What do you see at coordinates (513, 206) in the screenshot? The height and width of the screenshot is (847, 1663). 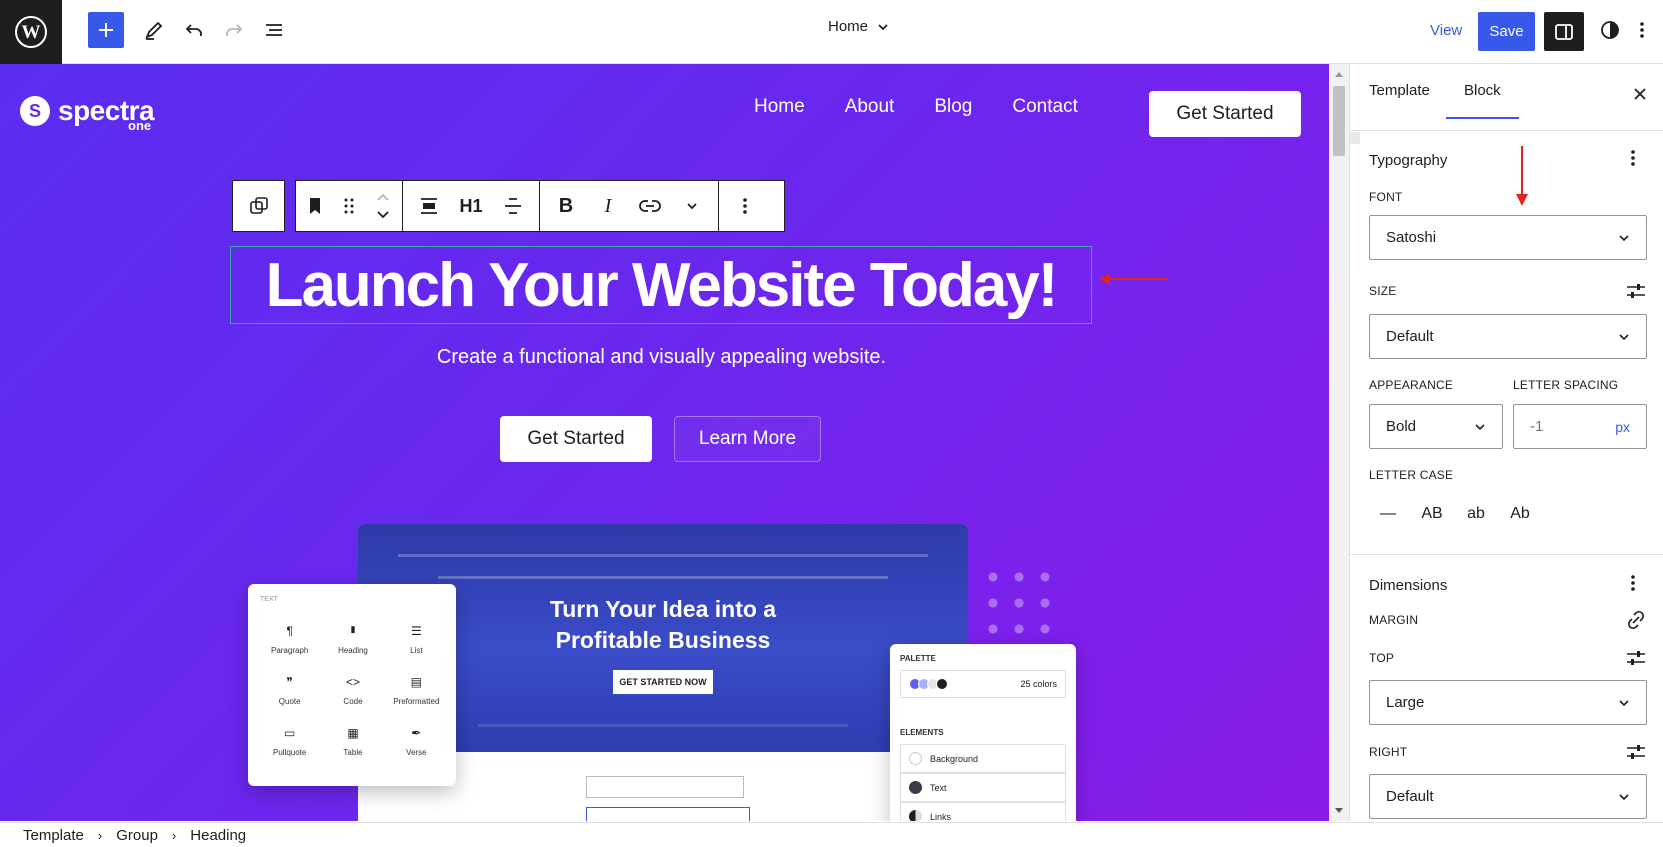 I see `text-align-button` at bounding box center [513, 206].